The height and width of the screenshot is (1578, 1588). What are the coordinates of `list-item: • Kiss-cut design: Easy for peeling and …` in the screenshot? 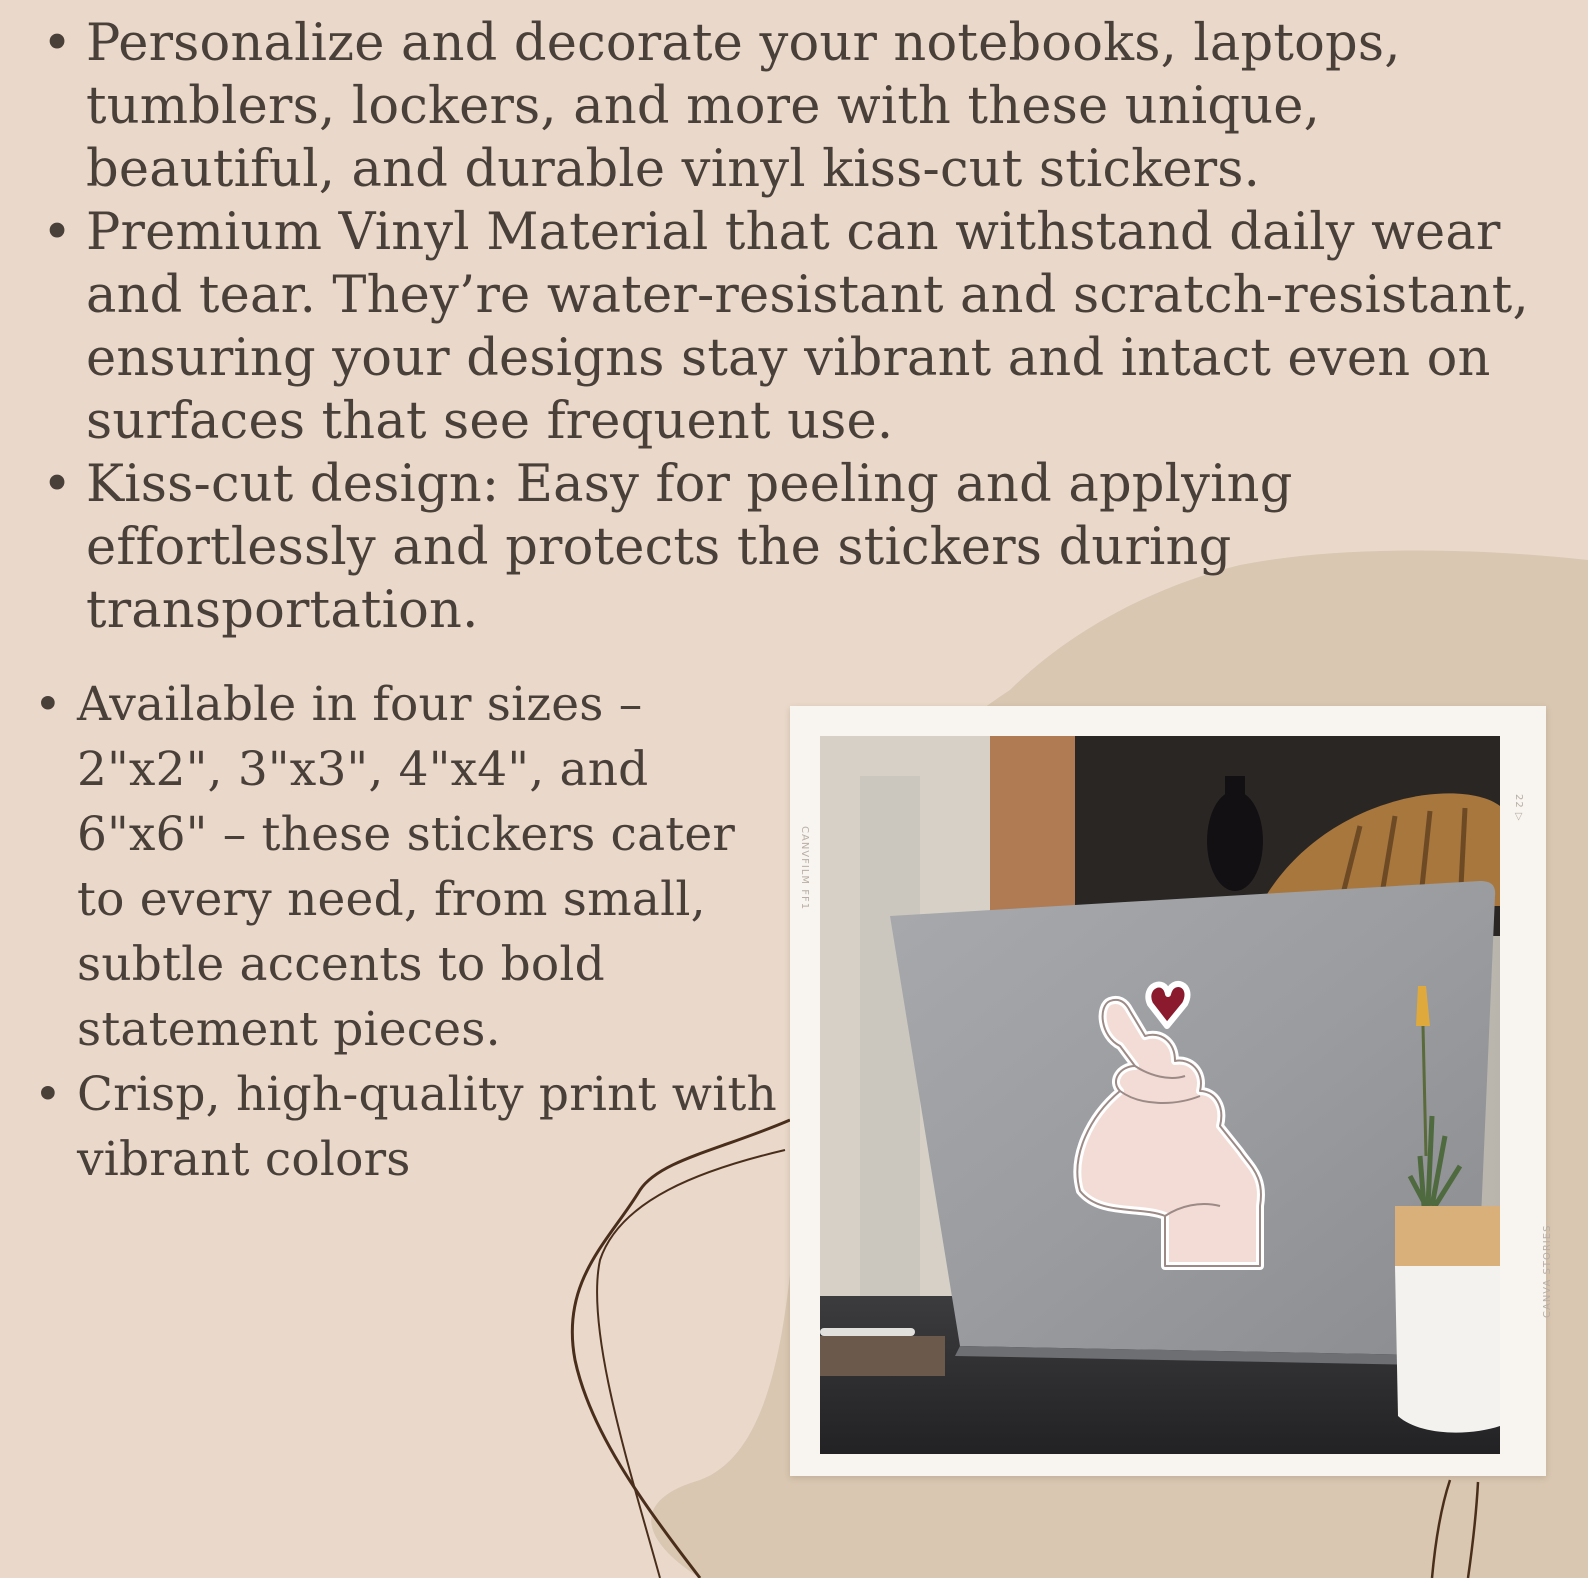 It's located at (805, 547).